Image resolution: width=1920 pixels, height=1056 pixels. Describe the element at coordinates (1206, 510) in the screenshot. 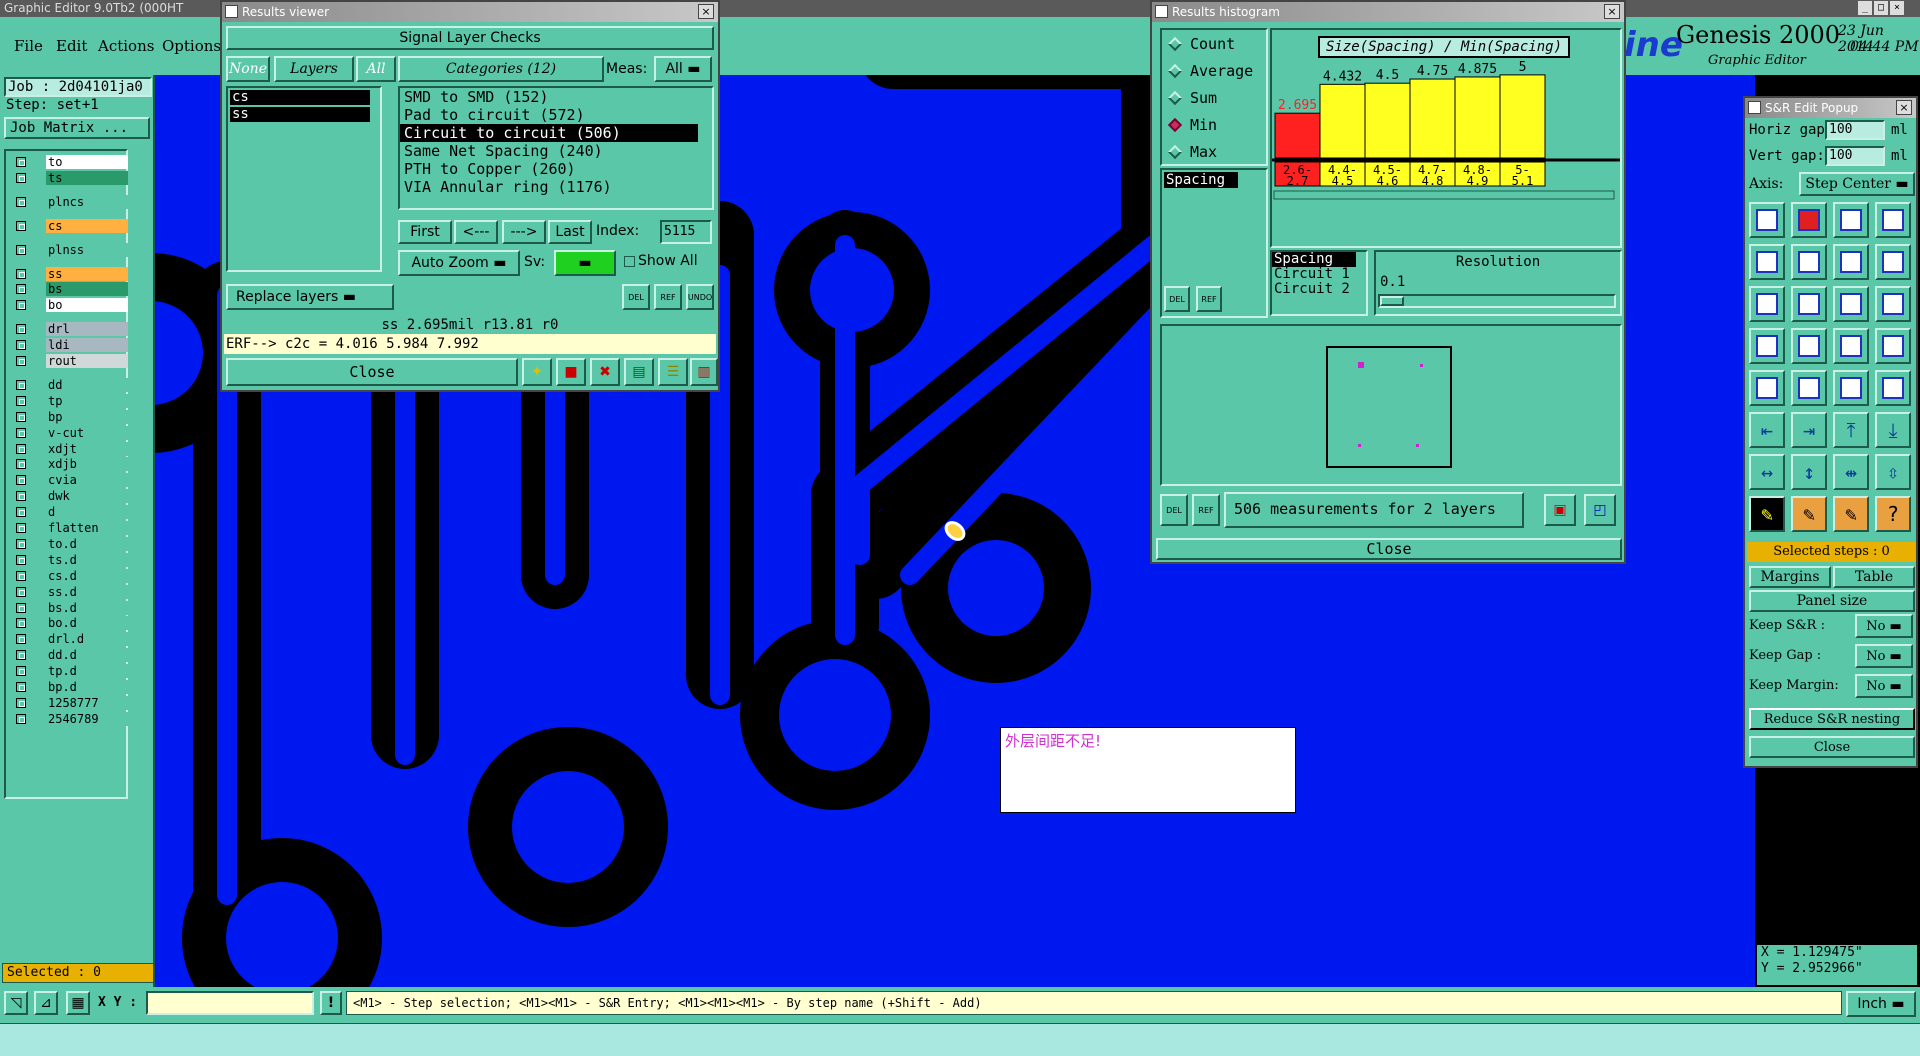

I see `preview-ref-button: REF` at that location.